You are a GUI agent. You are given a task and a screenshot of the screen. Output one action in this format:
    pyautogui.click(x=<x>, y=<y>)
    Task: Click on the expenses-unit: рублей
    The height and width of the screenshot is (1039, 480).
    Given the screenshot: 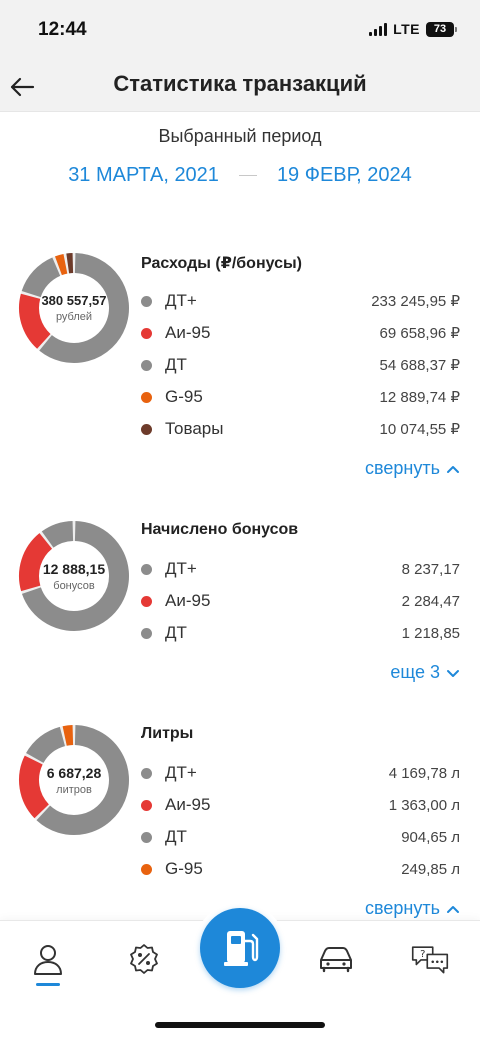 What is the action you would take?
    pyautogui.click(x=74, y=317)
    